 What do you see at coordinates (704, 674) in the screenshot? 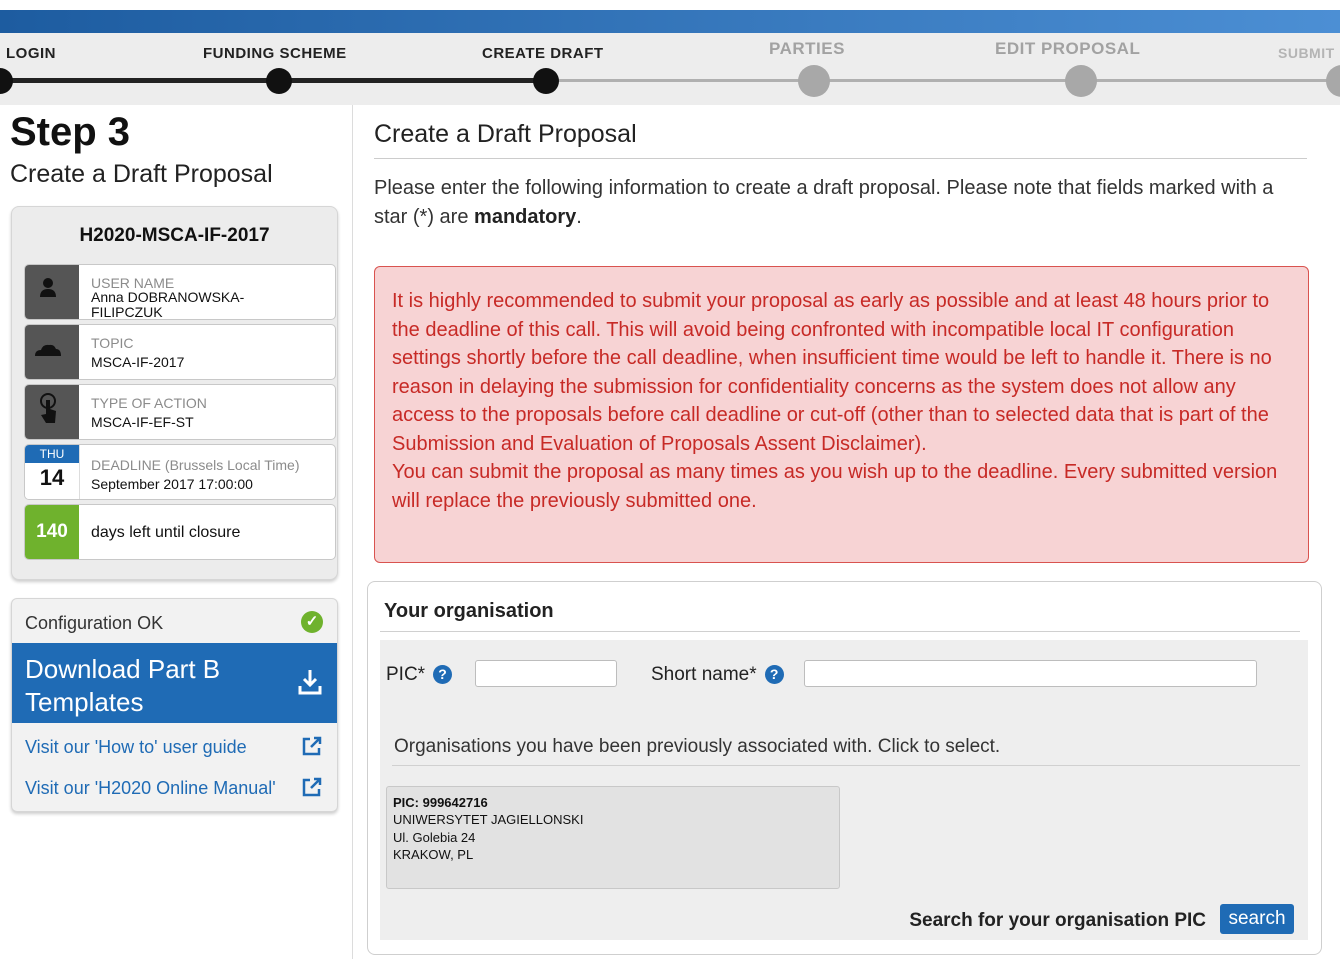
I see `short-name-label-text: Short name*` at bounding box center [704, 674].